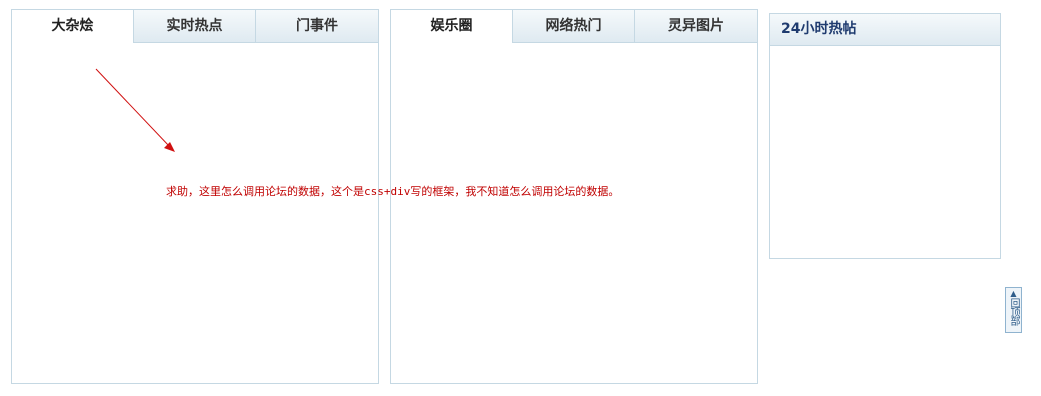 The image size is (1041, 396). I want to click on hot-posts-title: 24小时热帖, so click(885, 30).